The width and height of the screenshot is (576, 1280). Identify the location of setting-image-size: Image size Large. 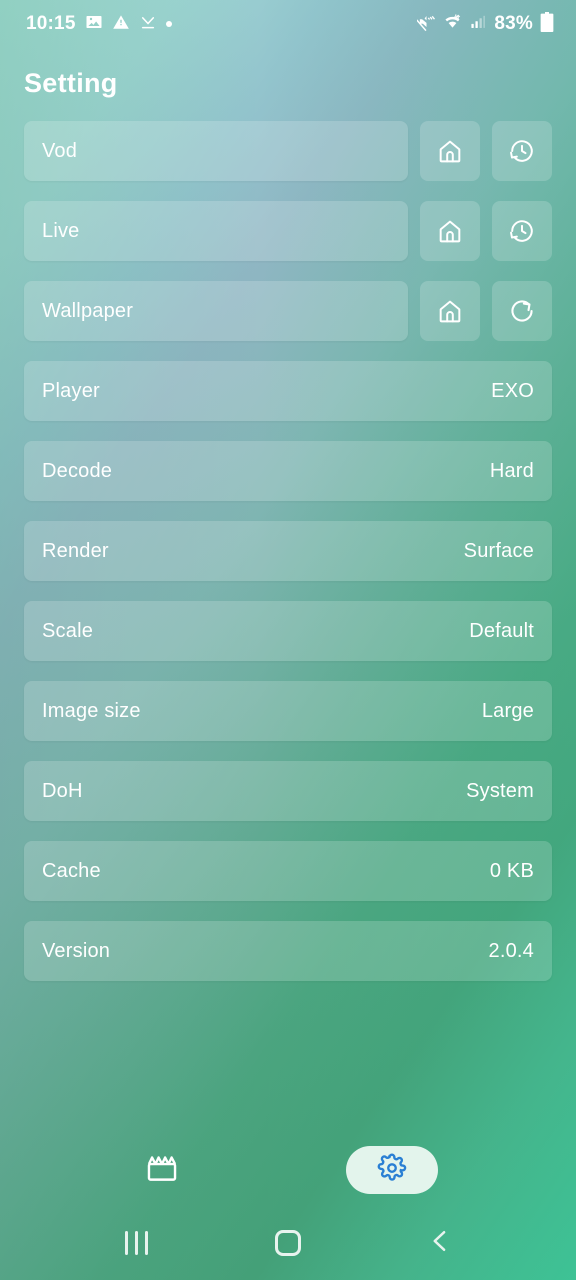
(288, 711).